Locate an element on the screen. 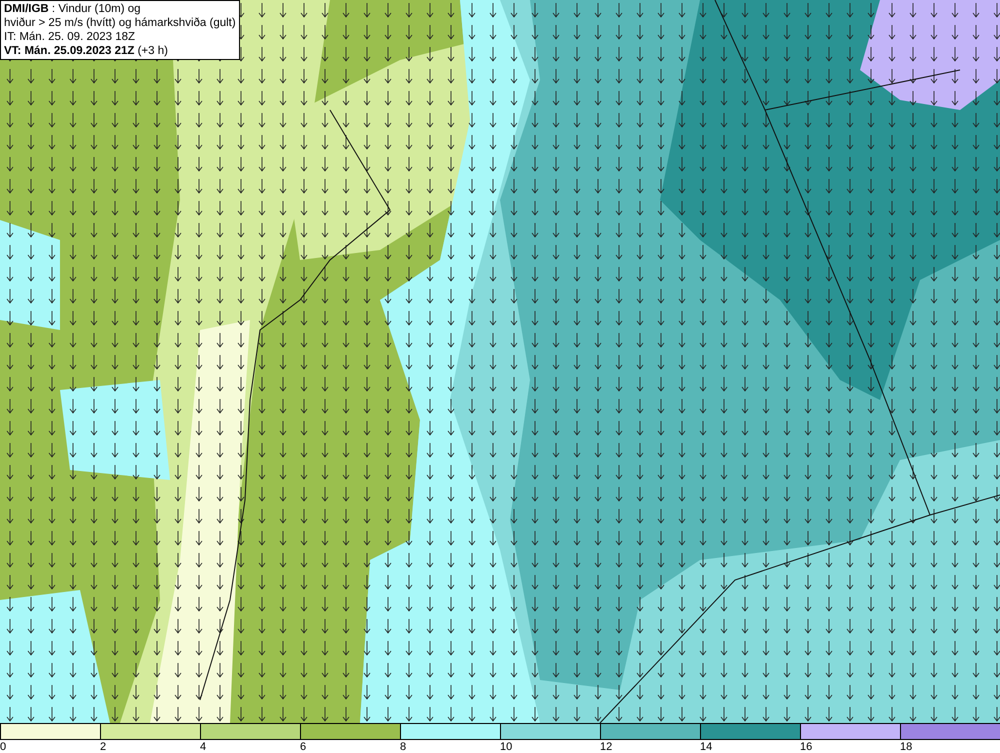 The height and width of the screenshot is (753, 1000). legend-tick-label: 18 is located at coordinates (906, 747).